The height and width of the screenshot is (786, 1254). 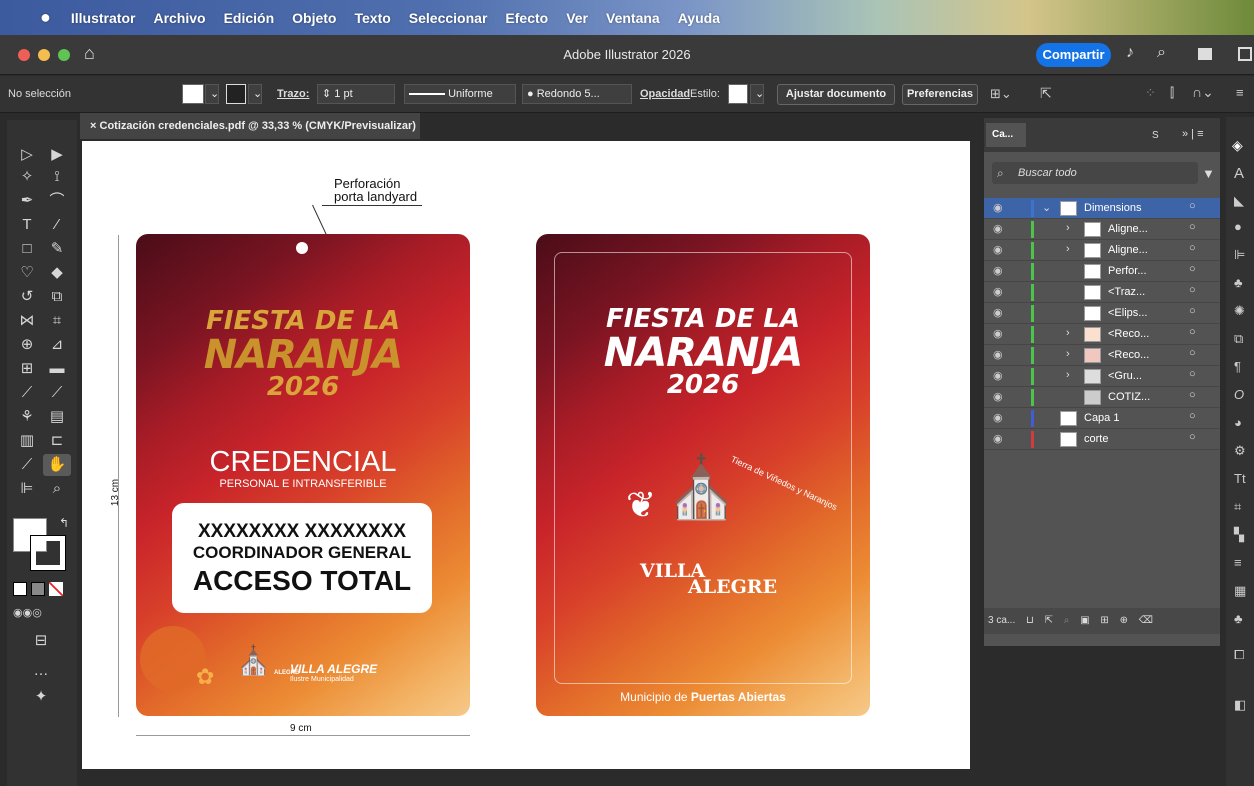 I want to click on eyedropper-icon: ⟋, so click(x=27, y=393).